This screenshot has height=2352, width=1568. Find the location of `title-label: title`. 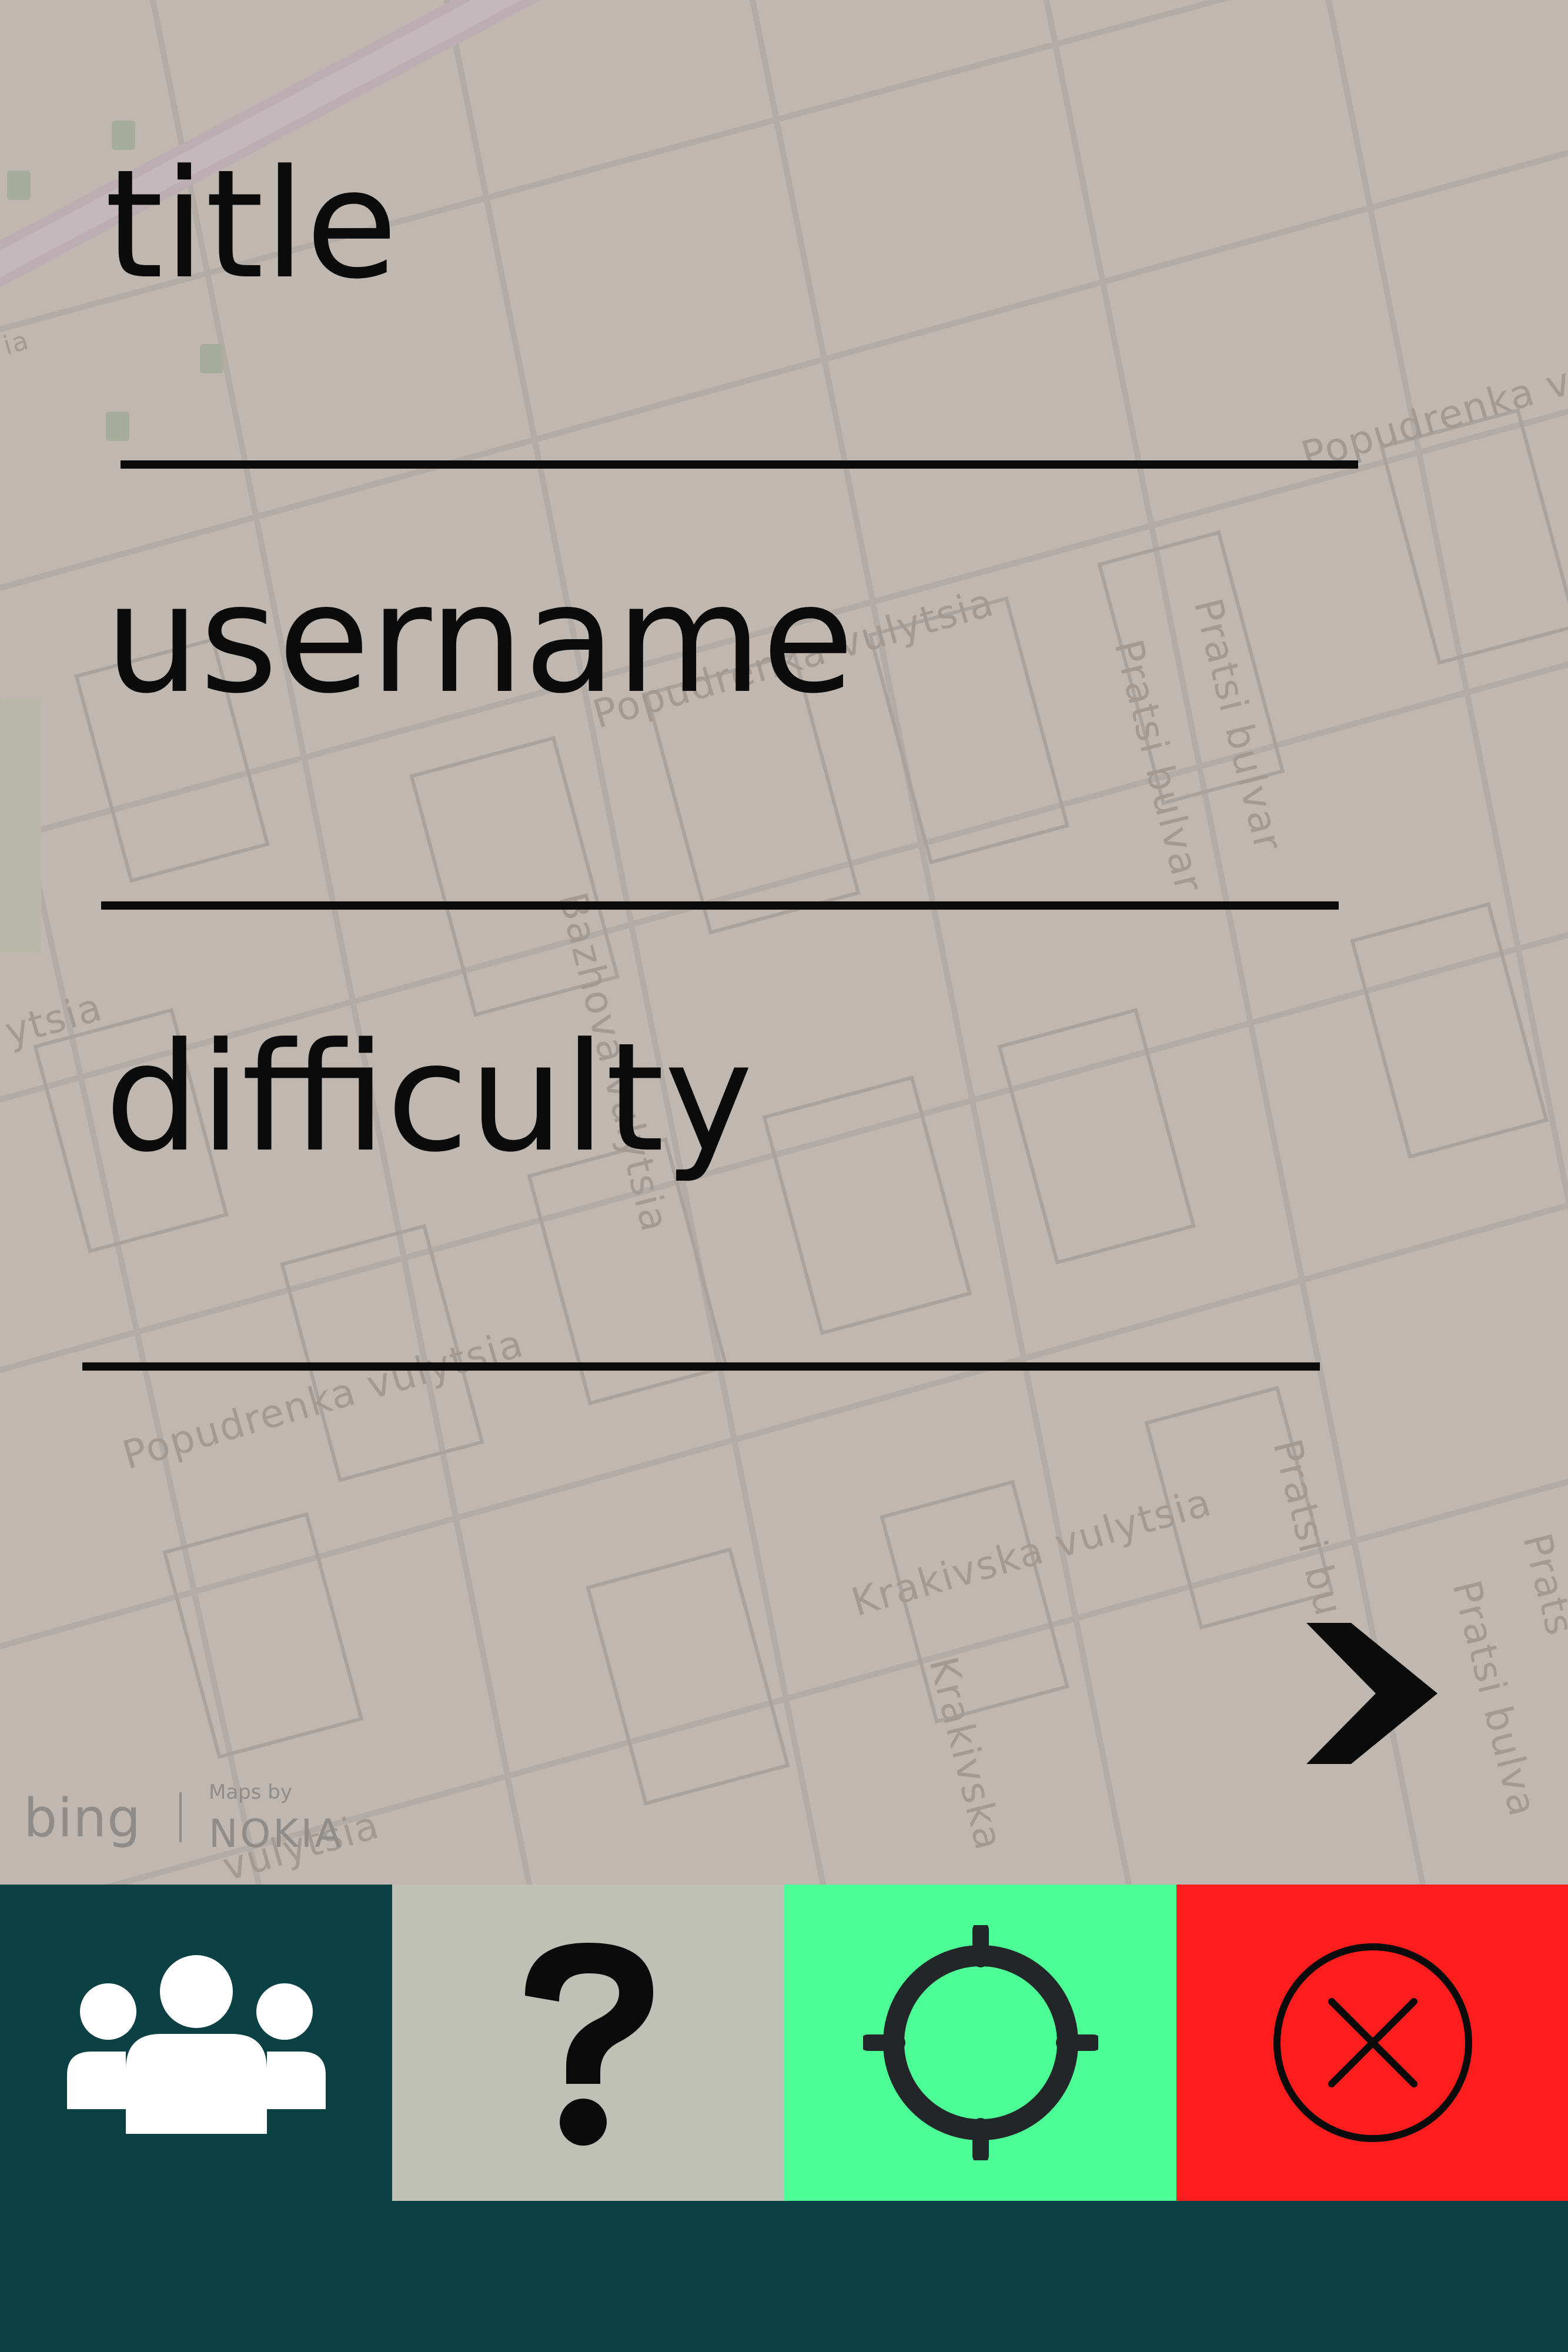

title-label: title is located at coordinates (252, 225).